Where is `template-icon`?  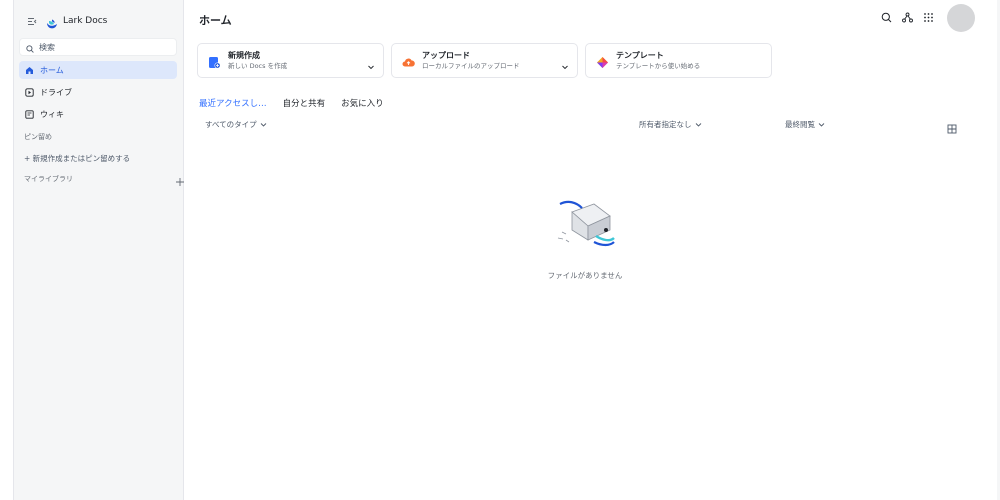
template-icon is located at coordinates (602, 61).